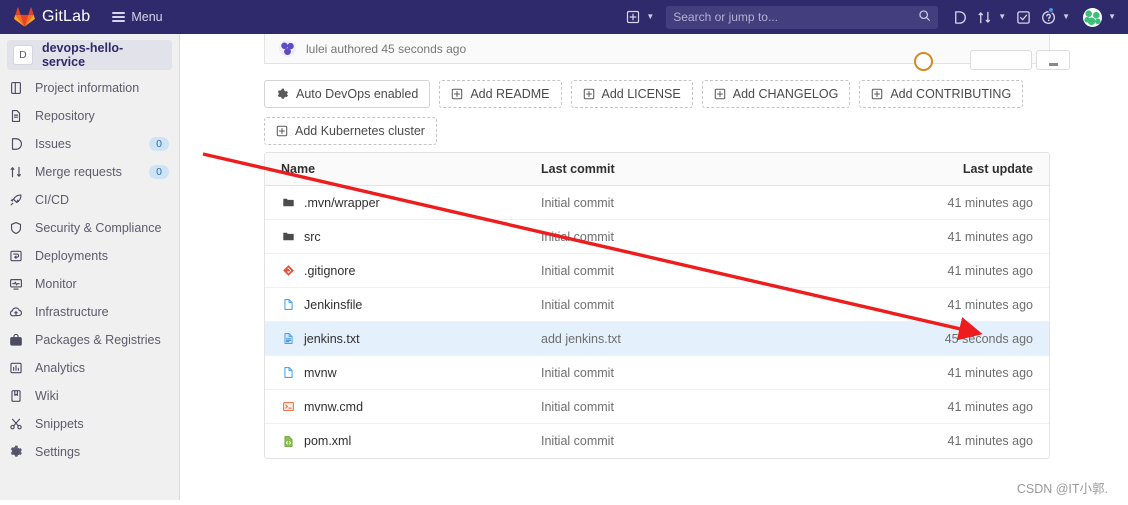  I want to click on file-name: .mvn/wrapper, so click(342, 202).